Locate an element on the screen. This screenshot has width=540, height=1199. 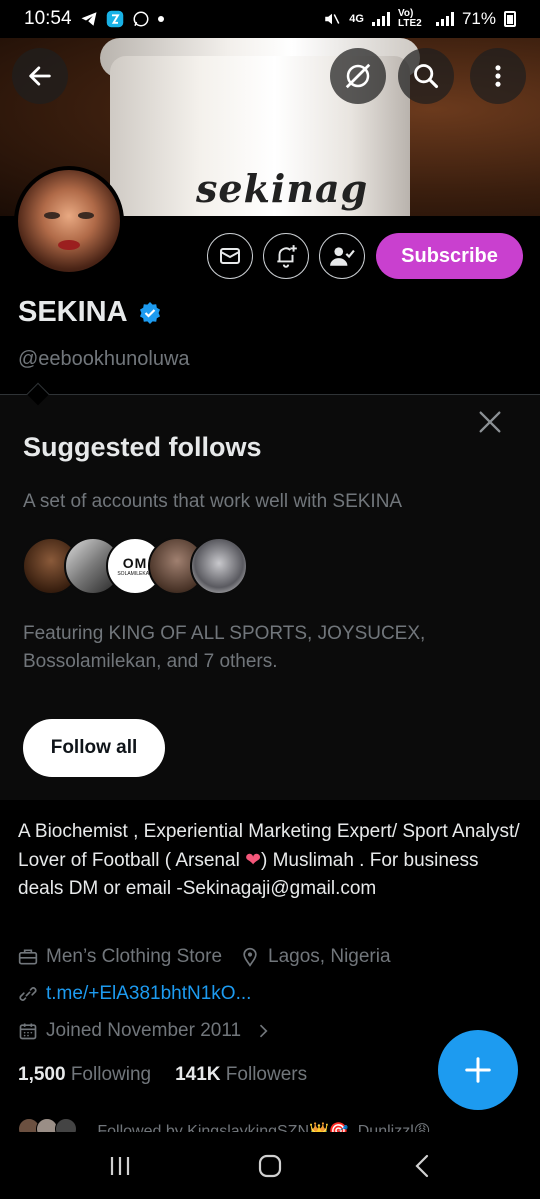
home-button is located at coordinates (270, 1166).